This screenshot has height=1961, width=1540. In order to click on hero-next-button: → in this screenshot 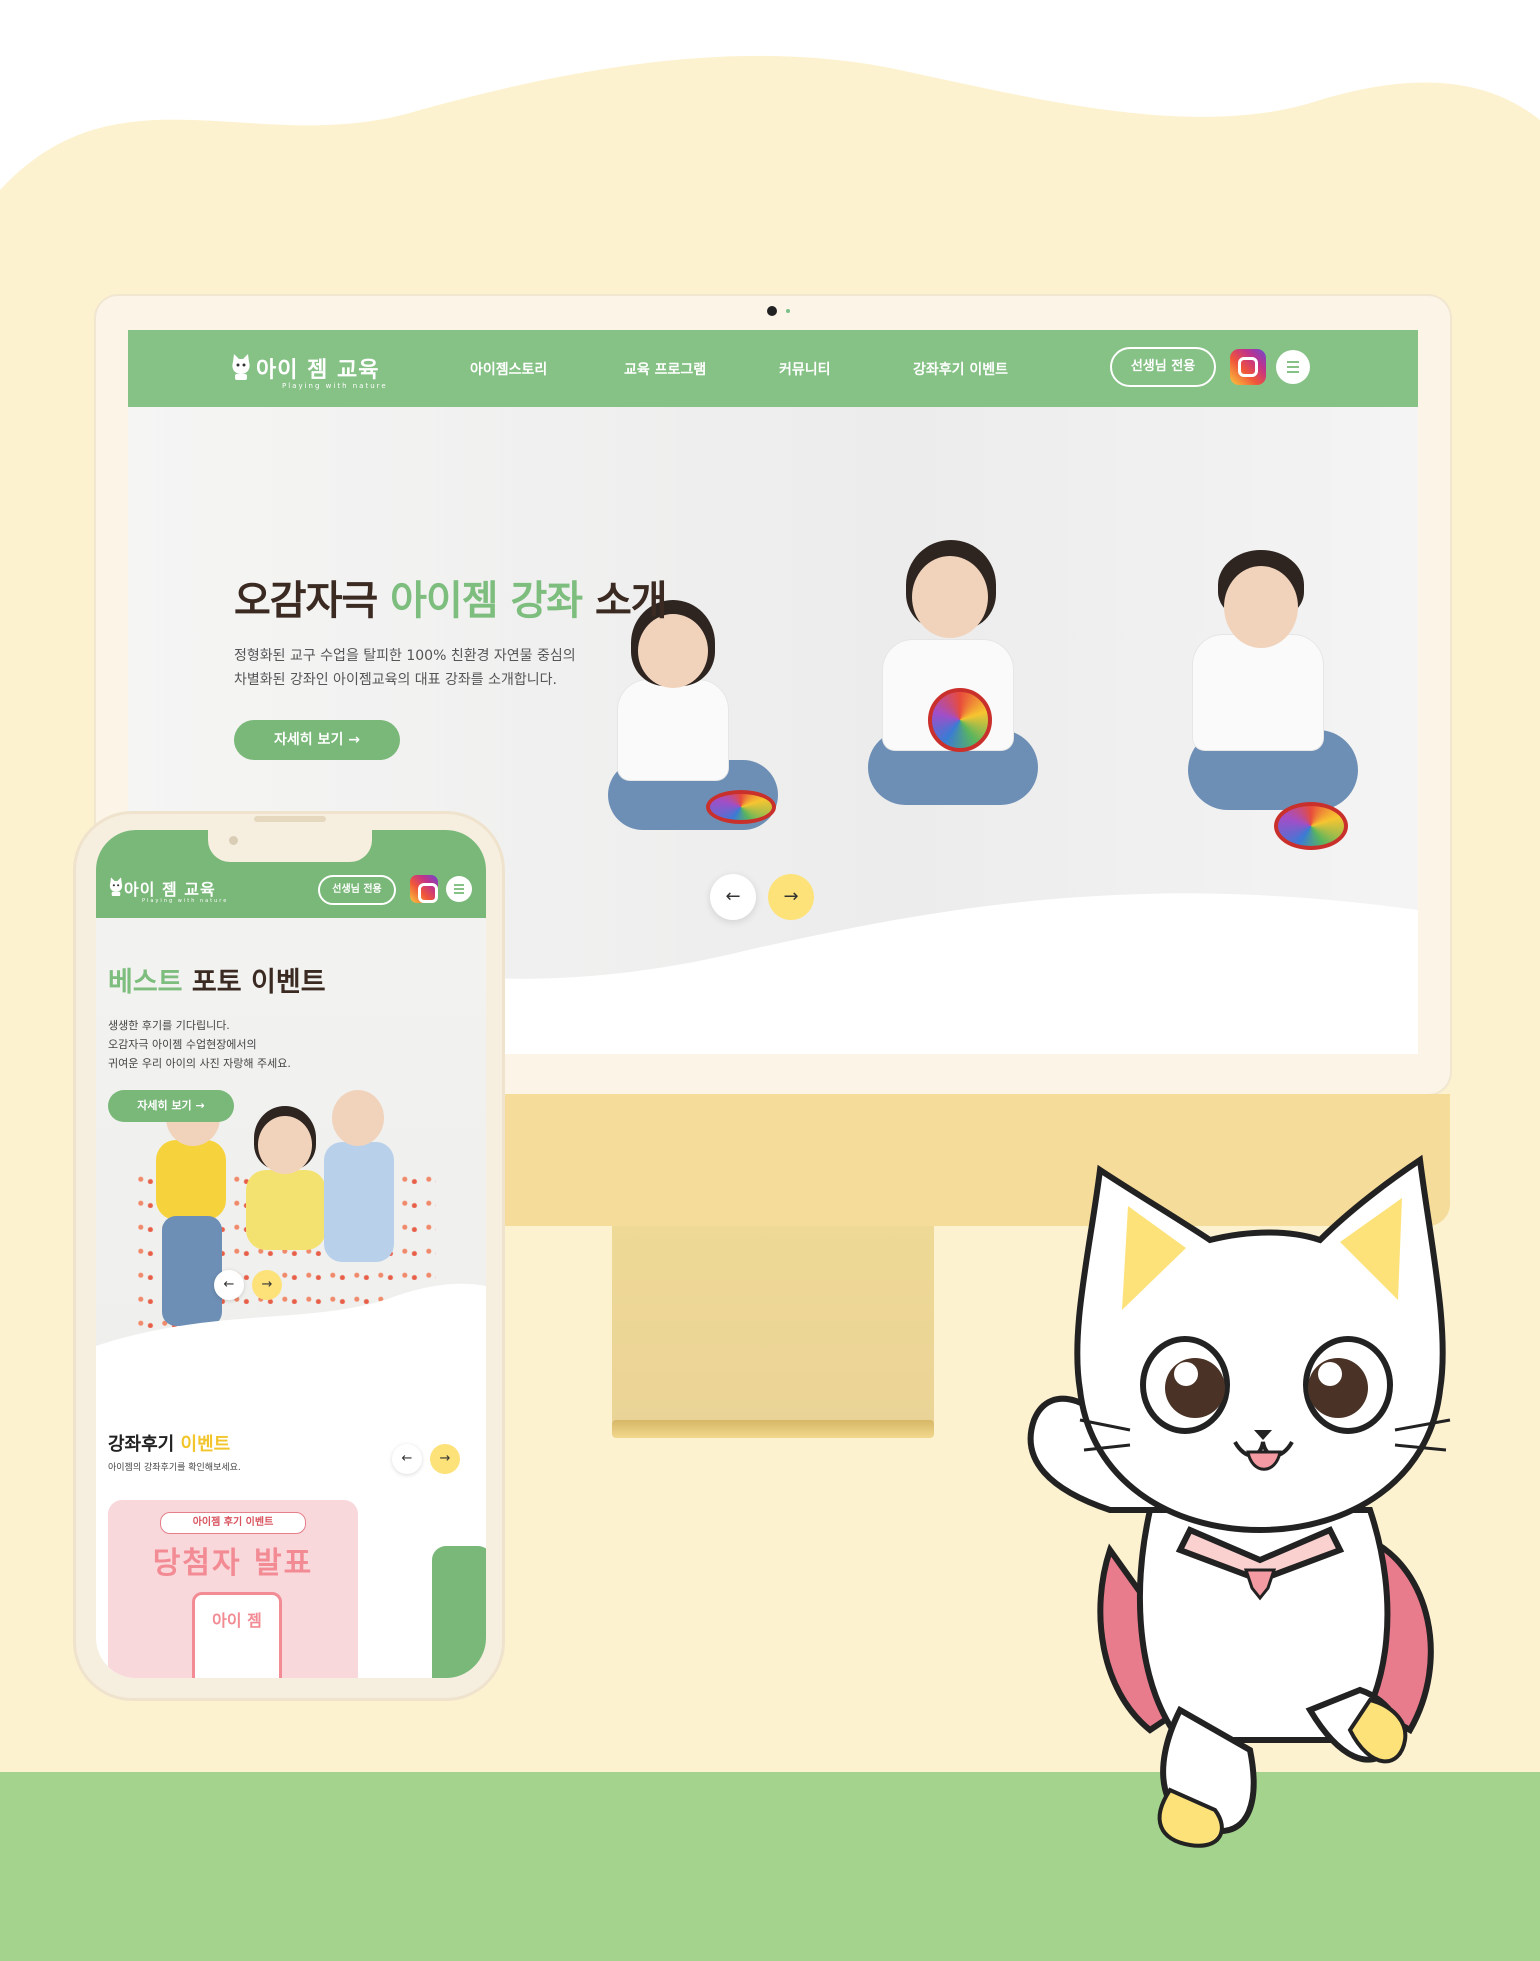, I will do `click(791, 897)`.